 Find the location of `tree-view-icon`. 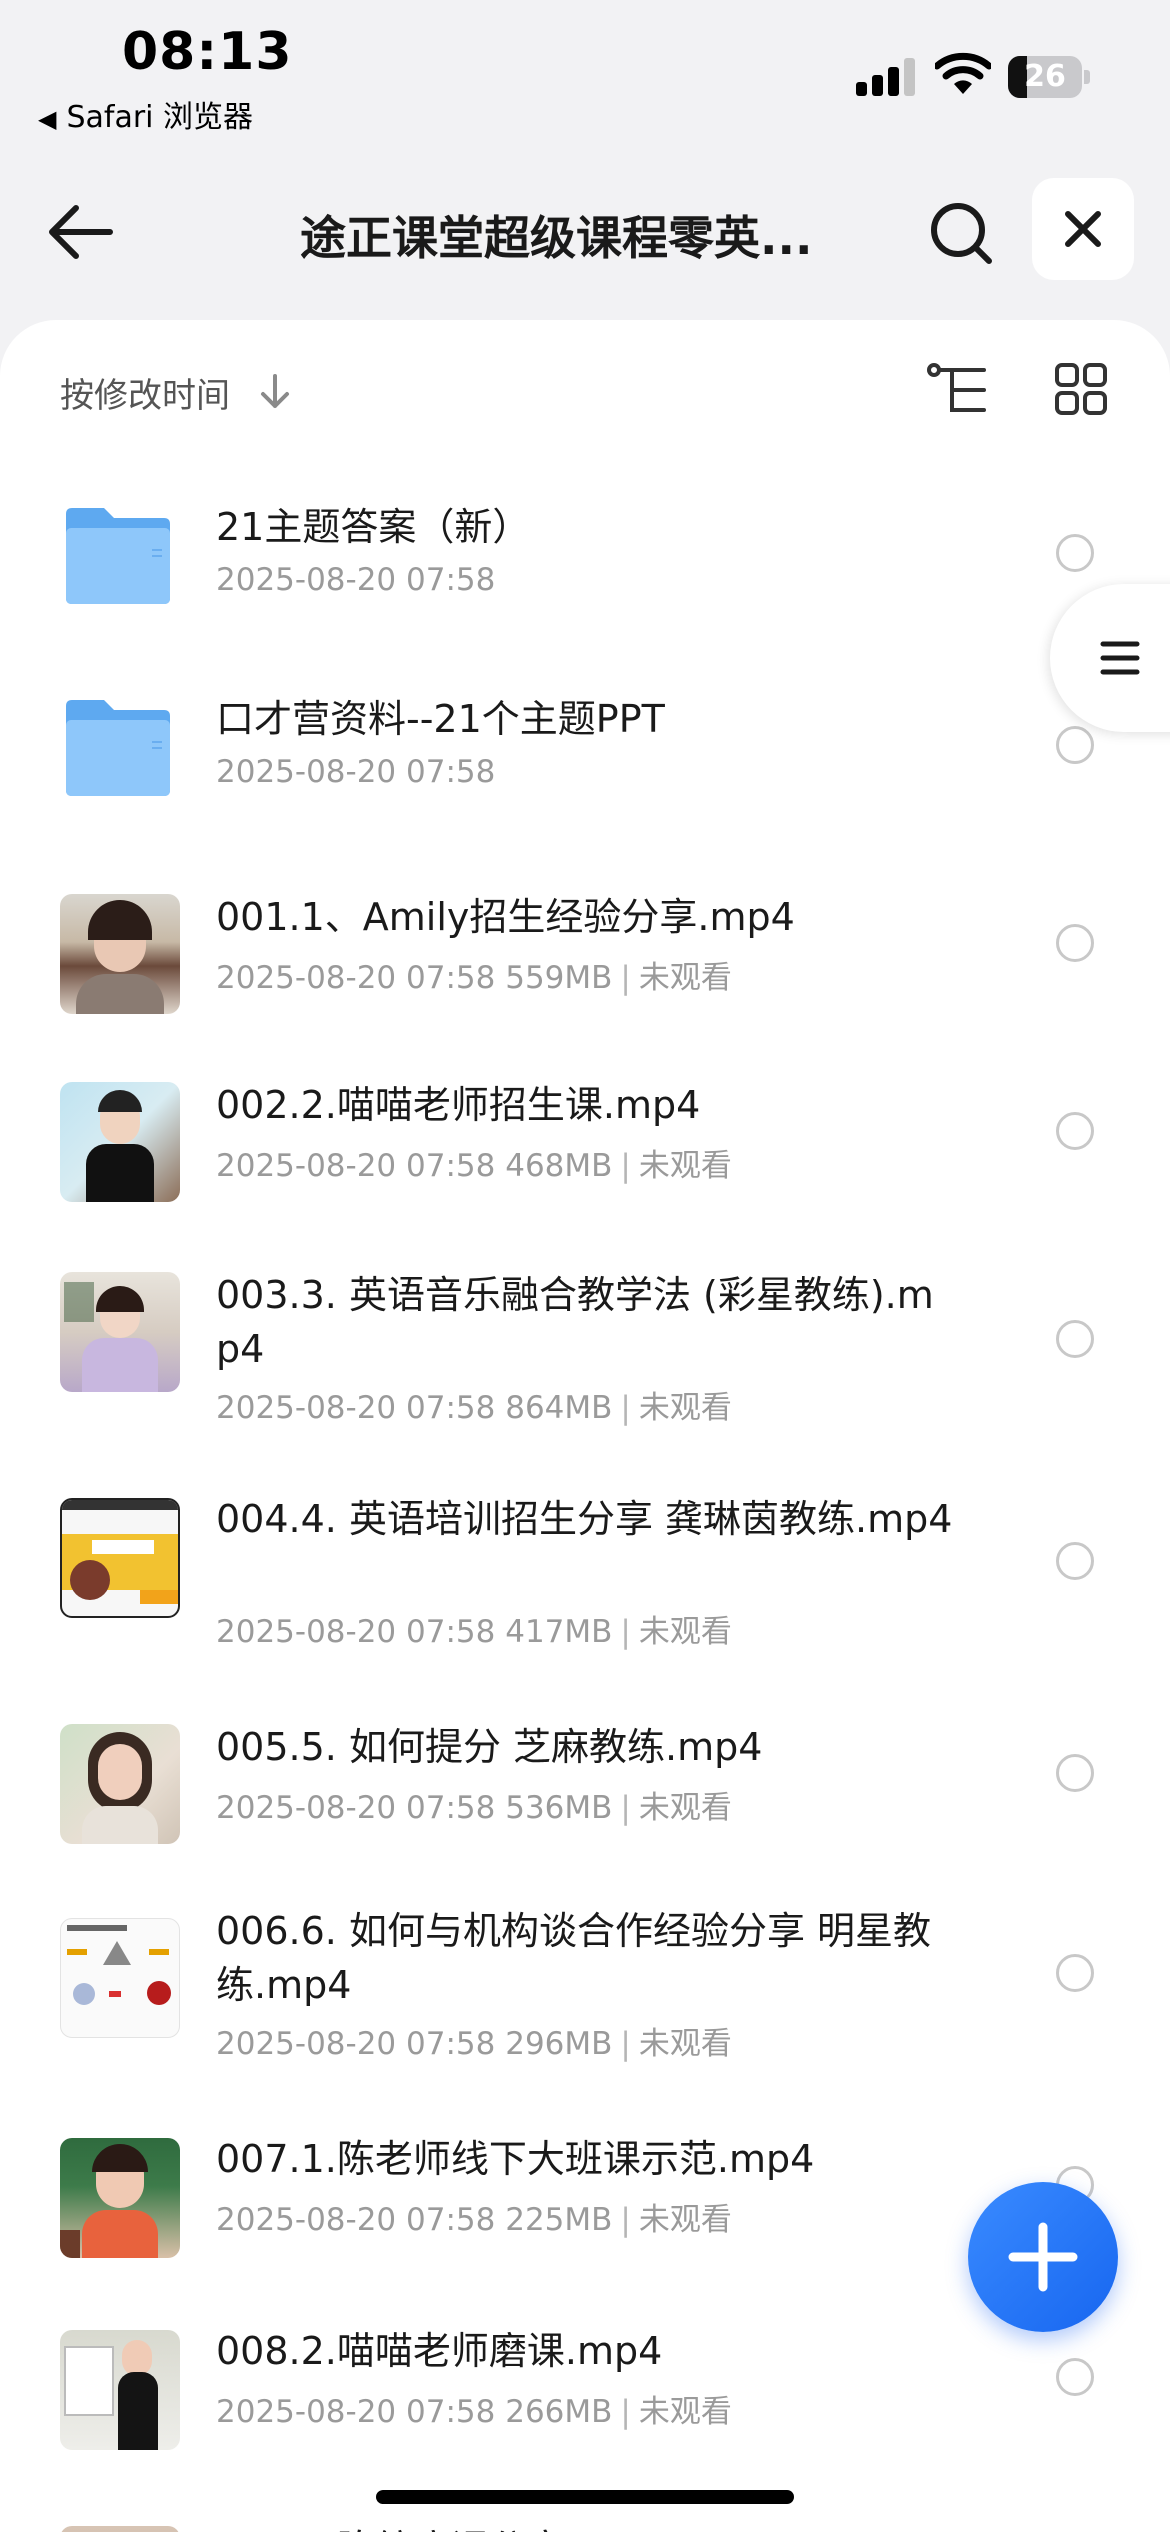

tree-view-icon is located at coordinates (957, 390).